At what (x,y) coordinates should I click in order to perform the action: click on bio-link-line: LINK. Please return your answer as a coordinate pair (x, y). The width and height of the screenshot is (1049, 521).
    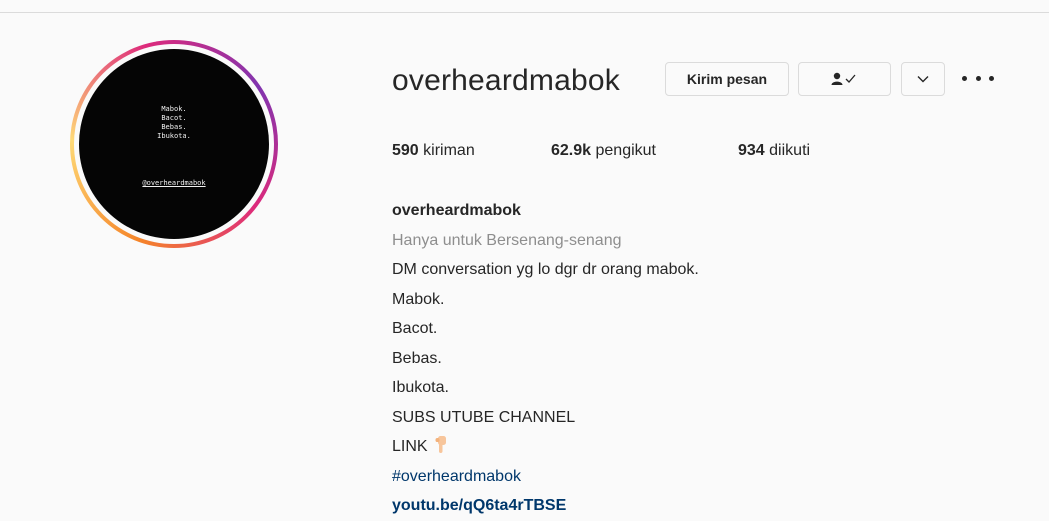
    Looking at the image, I should click on (545, 447).